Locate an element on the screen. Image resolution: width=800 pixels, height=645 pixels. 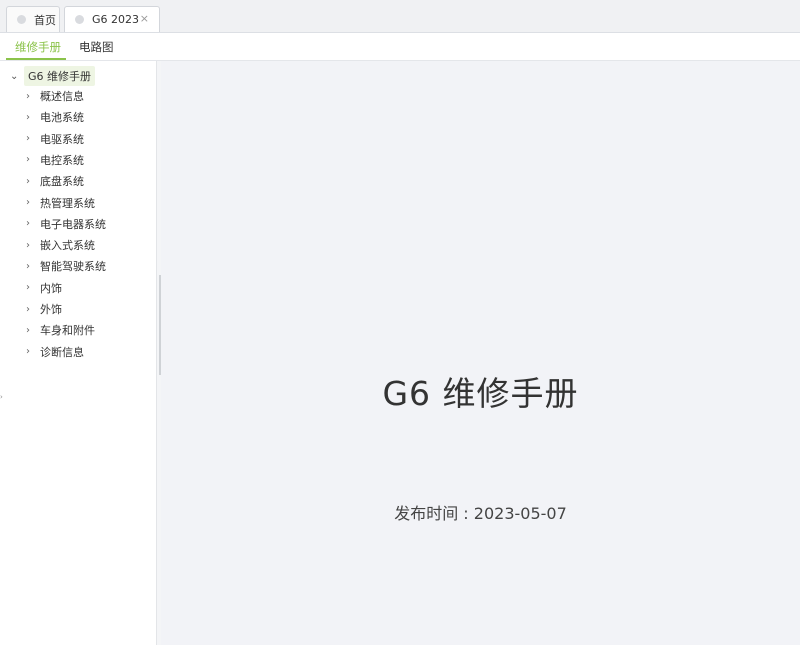
tree-item-label: 电池系统 is located at coordinates (62, 118).